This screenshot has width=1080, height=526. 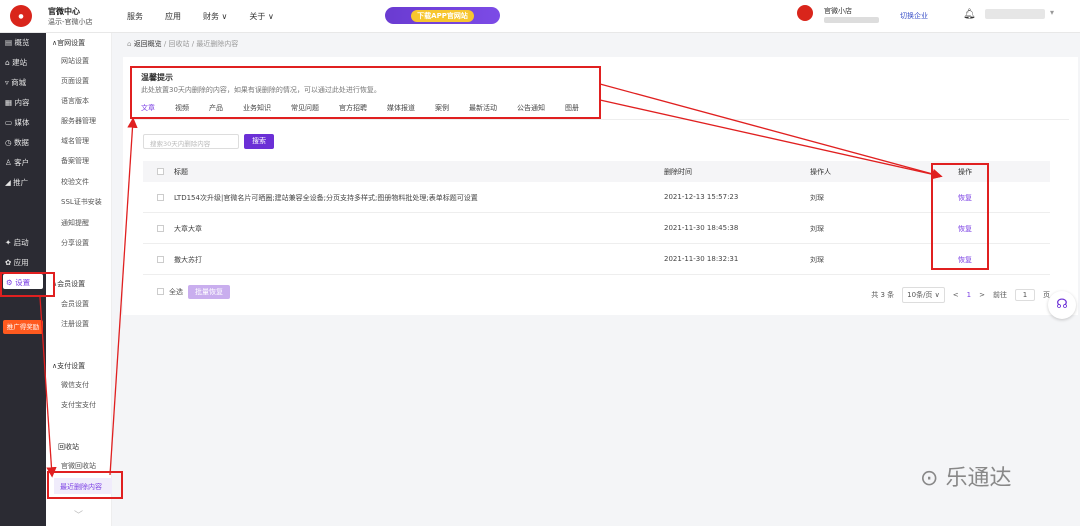 What do you see at coordinates (48, 387) in the screenshot?
I see `arrow-to-recent` at bounding box center [48, 387].